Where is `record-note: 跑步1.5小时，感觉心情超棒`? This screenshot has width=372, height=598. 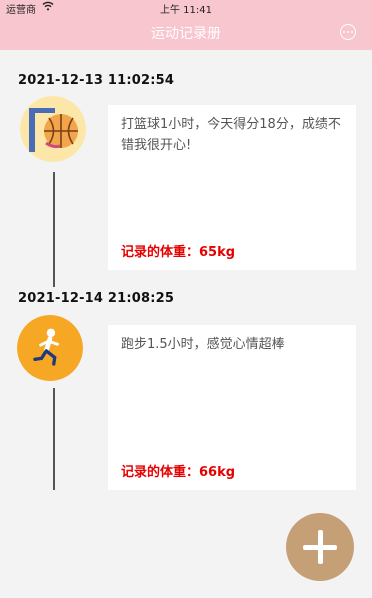
record-note: 跑步1.5小时，感觉心情超棒 is located at coordinates (203, 344).